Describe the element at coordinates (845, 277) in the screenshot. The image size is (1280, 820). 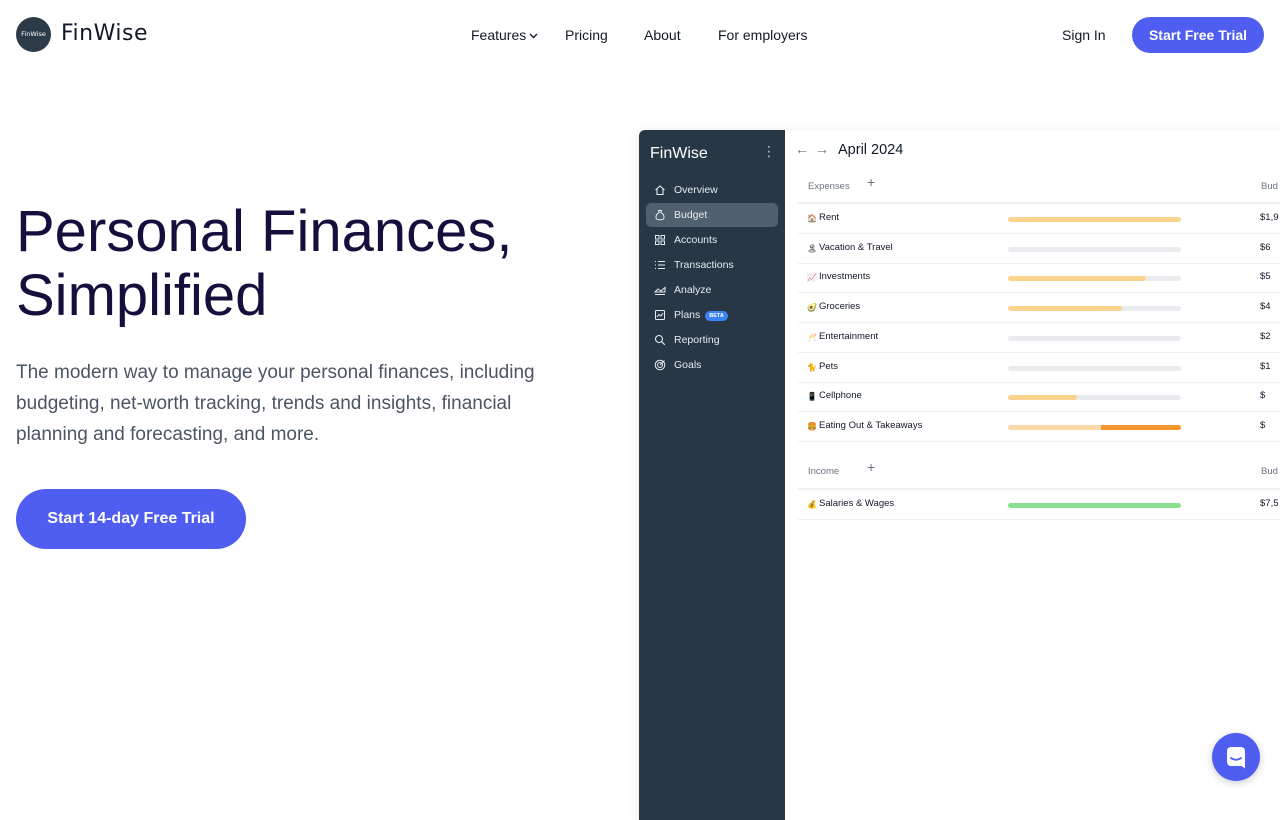
I see `category-name: Investments` at that location.